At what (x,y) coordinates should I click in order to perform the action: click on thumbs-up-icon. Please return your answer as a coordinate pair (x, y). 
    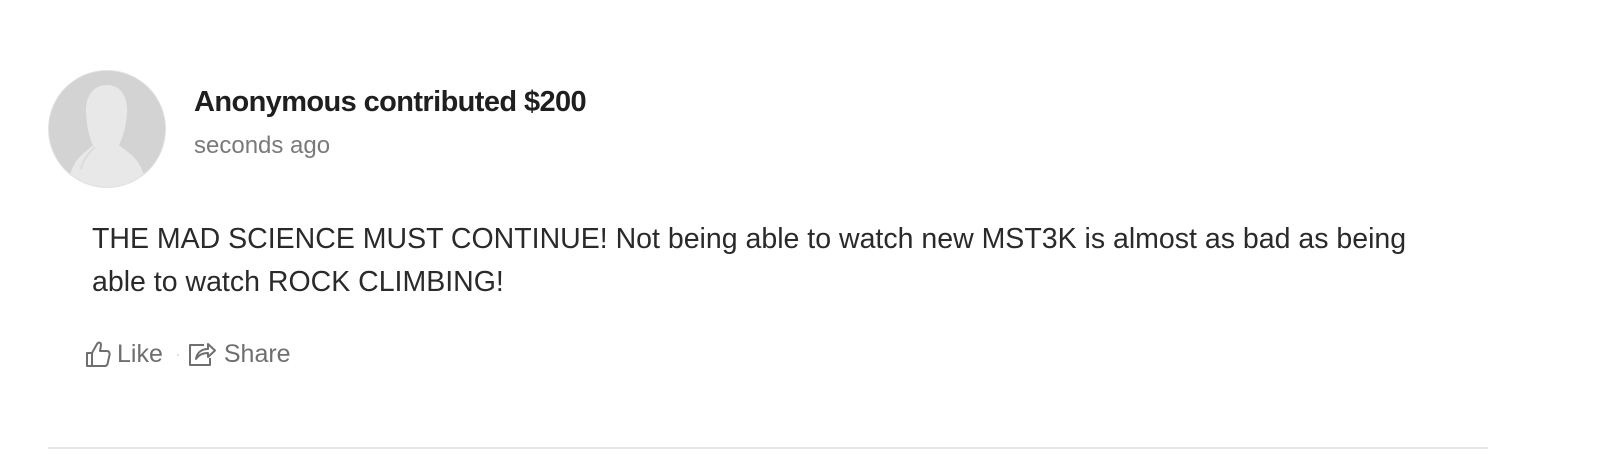
    Looking at the image, I should click on (98, 354).